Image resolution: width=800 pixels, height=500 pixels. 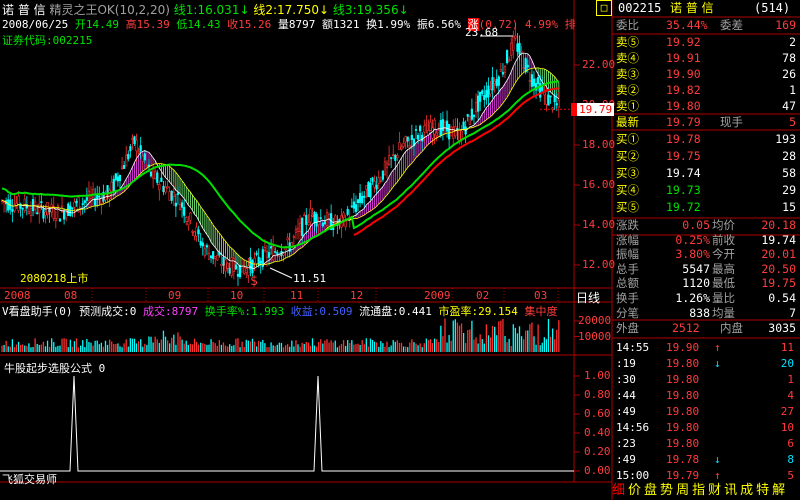 What do you see at coordinates (206, 10) in the screenshot?
I see `line1-value: 线1:16.031` at bounding box center [206, 10].